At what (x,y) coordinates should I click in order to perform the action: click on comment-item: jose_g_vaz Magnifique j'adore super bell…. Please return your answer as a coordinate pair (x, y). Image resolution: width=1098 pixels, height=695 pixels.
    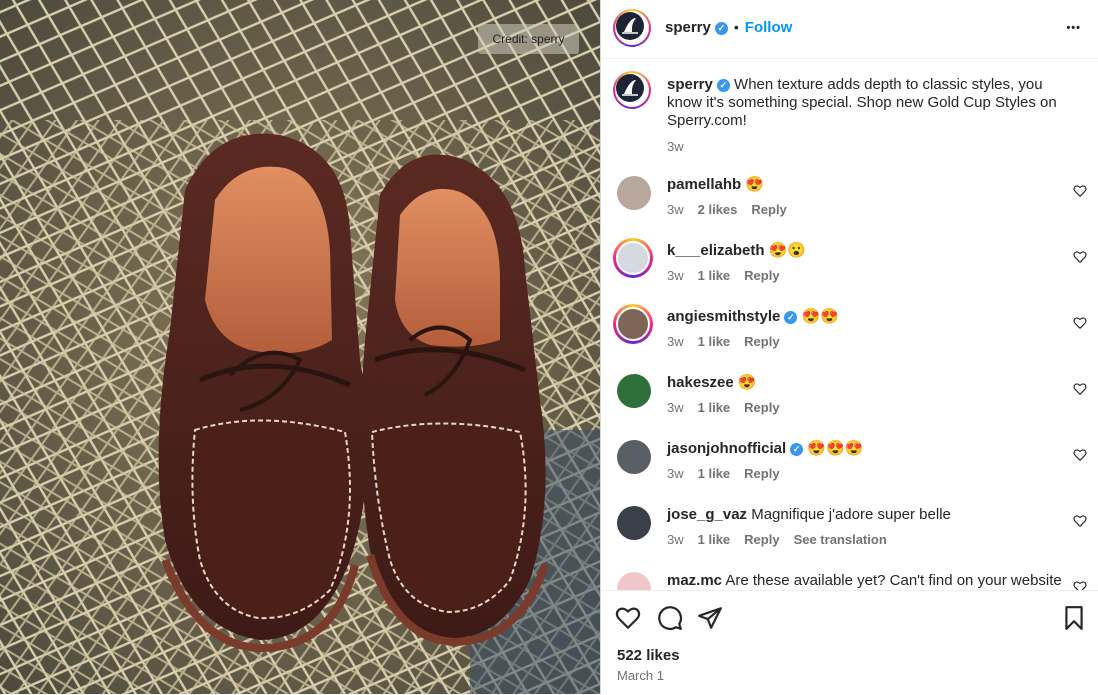
    Looking at the image, I should click on (849, 539).